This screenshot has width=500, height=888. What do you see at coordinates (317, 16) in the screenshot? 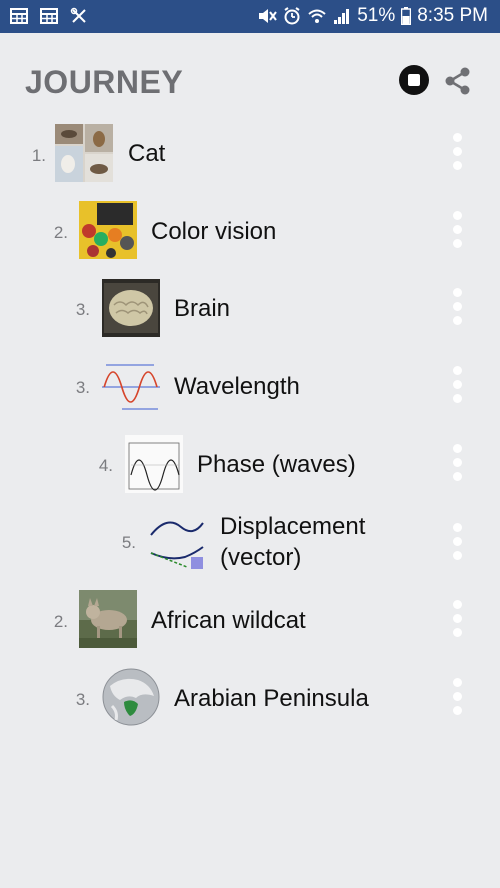
I see `wifi-icon` at bounding box center [317, 16].